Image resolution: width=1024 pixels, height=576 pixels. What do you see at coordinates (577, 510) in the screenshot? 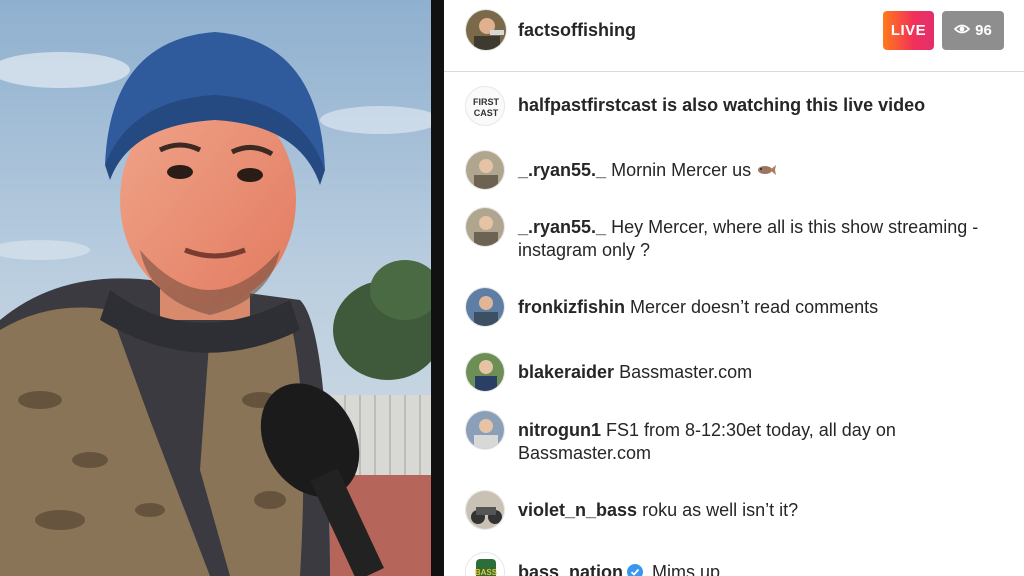
I see `comment-username: violet_n_bass` at bounding box center [577, 510].